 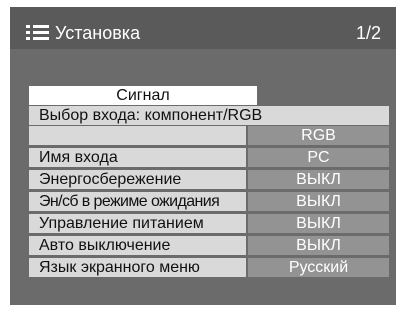 What do you see at coordinates (143, 95) in the screenshot?
I see `signal-button: Сигнал` at bounding box center [143, 95].